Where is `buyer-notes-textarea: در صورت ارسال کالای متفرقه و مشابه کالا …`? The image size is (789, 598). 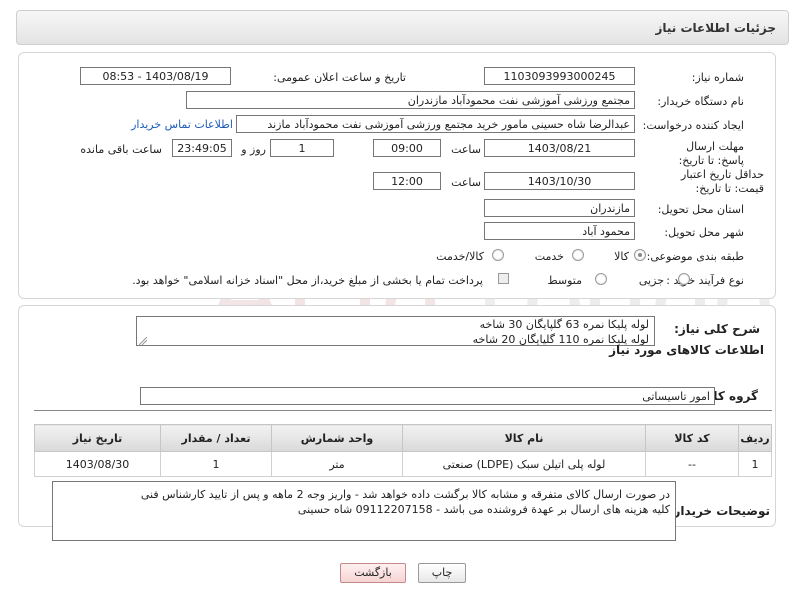
buyer-notes-textarea: در صورت ارسال کالای متفرقه و مشابه کالا … is located at coordinates (364, 511).